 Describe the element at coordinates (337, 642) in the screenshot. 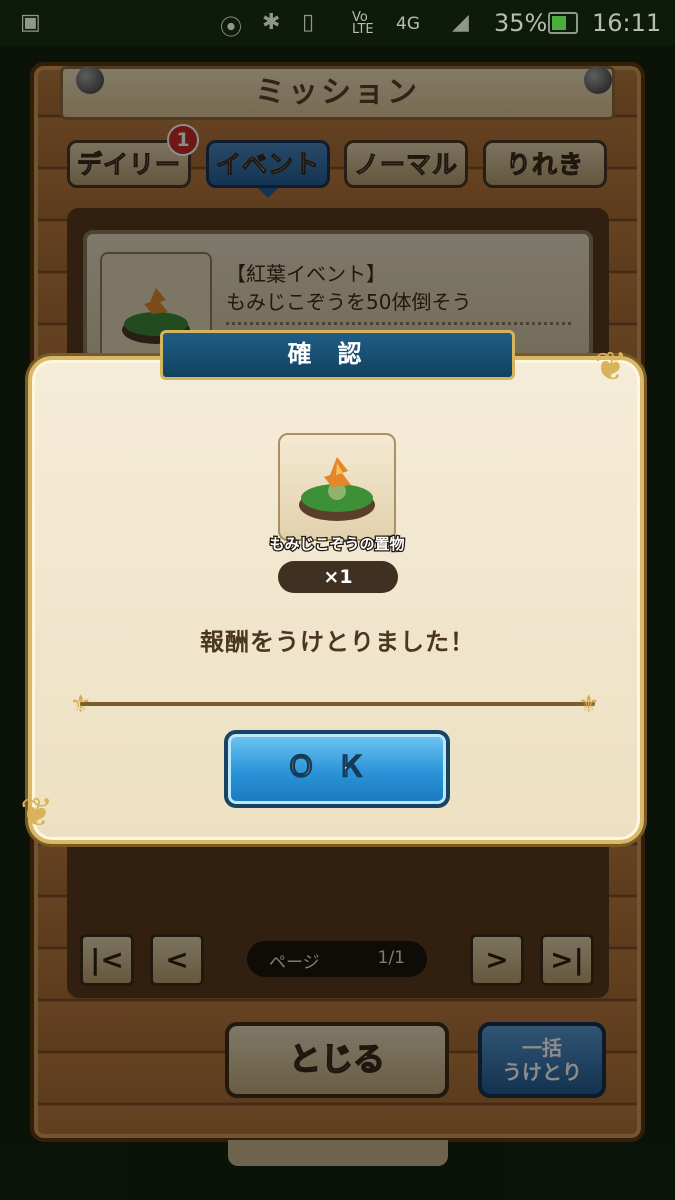

I see `dialog-message: 報酬をうけとりました！` at that location.